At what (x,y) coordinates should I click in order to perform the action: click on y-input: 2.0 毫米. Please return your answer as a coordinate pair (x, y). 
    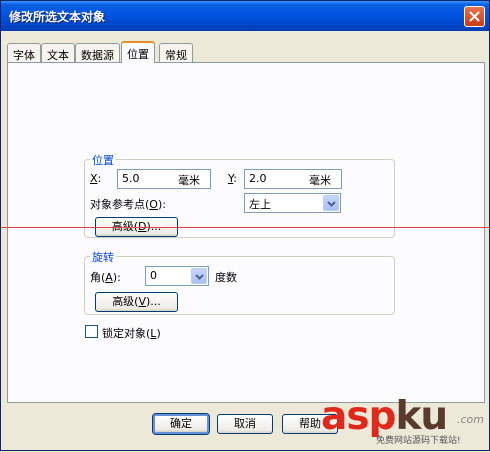
    Looking at the image, I should click on (293, 179).